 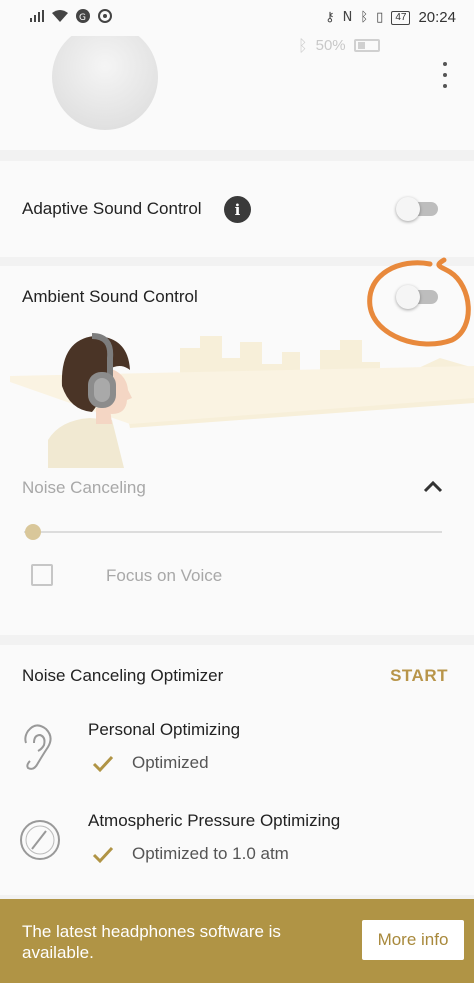 I want to click on ambient-sound-control-title: Ambient Sound Control, so click(x=110, y=296).